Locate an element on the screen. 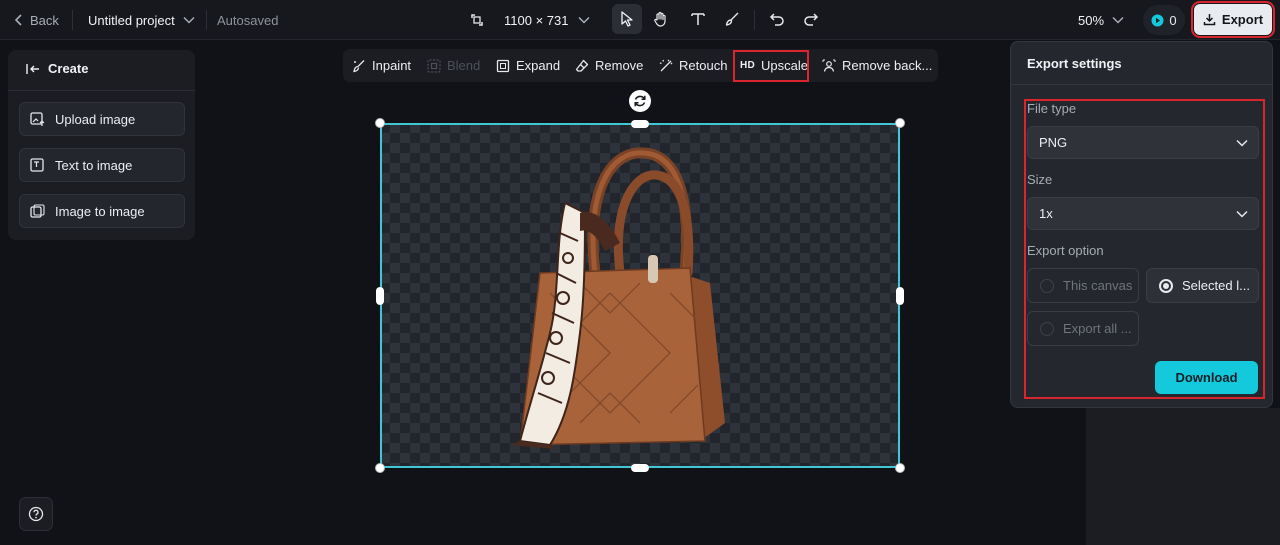  remove-button: Remove is located at coordinates (609, 65).